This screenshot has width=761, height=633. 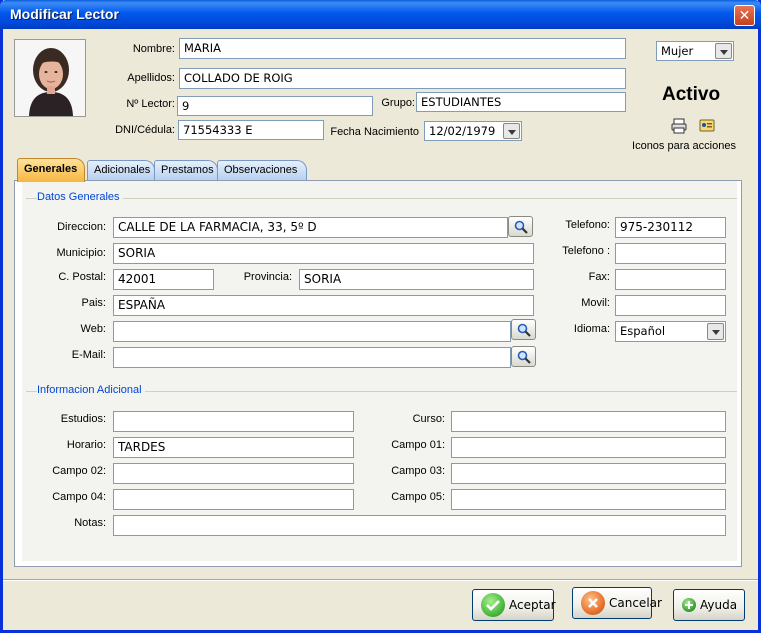 I want to click on estudios-label: Estudios:, so click(x=83, y=419).